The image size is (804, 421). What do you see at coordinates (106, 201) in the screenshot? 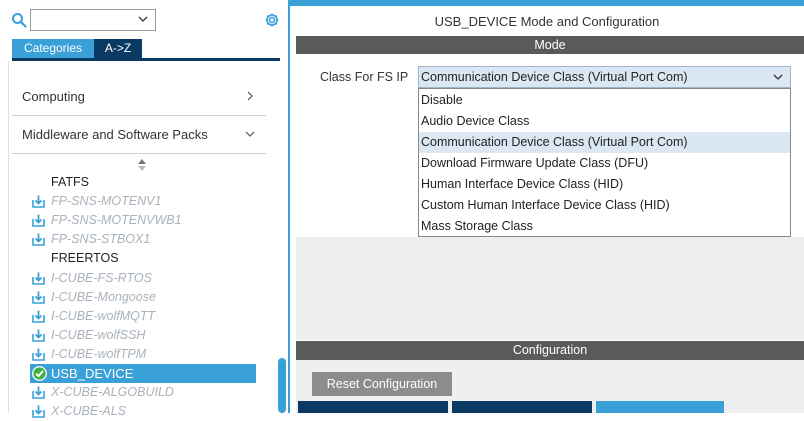
I see `list-item-label: FP-SNS-MOTENV1` at bounding box center [106, 201].